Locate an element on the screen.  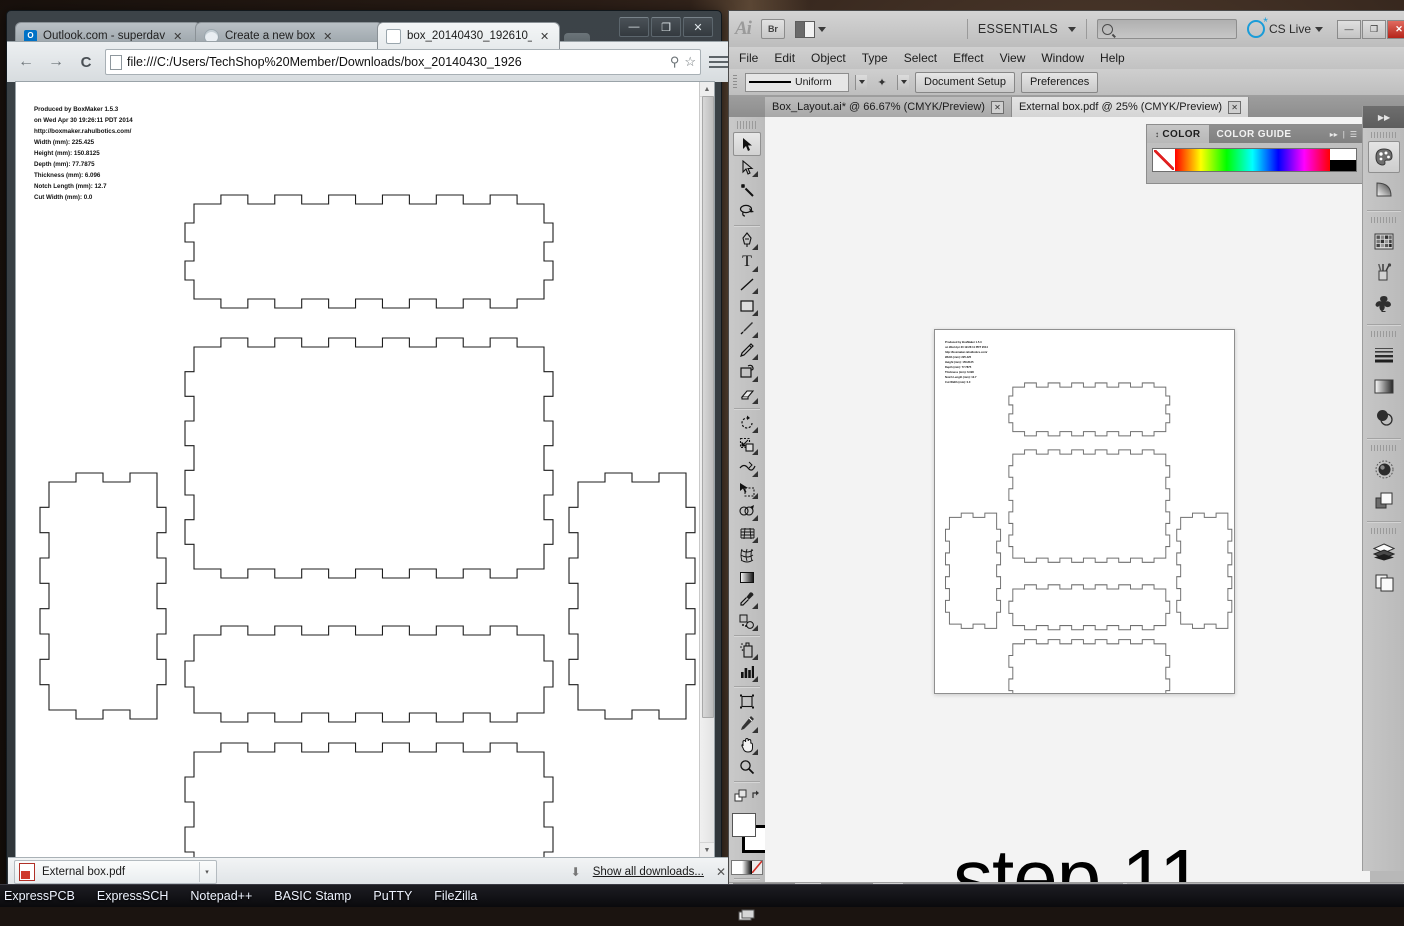
type-tool: T is located at coordinates (747, 262).